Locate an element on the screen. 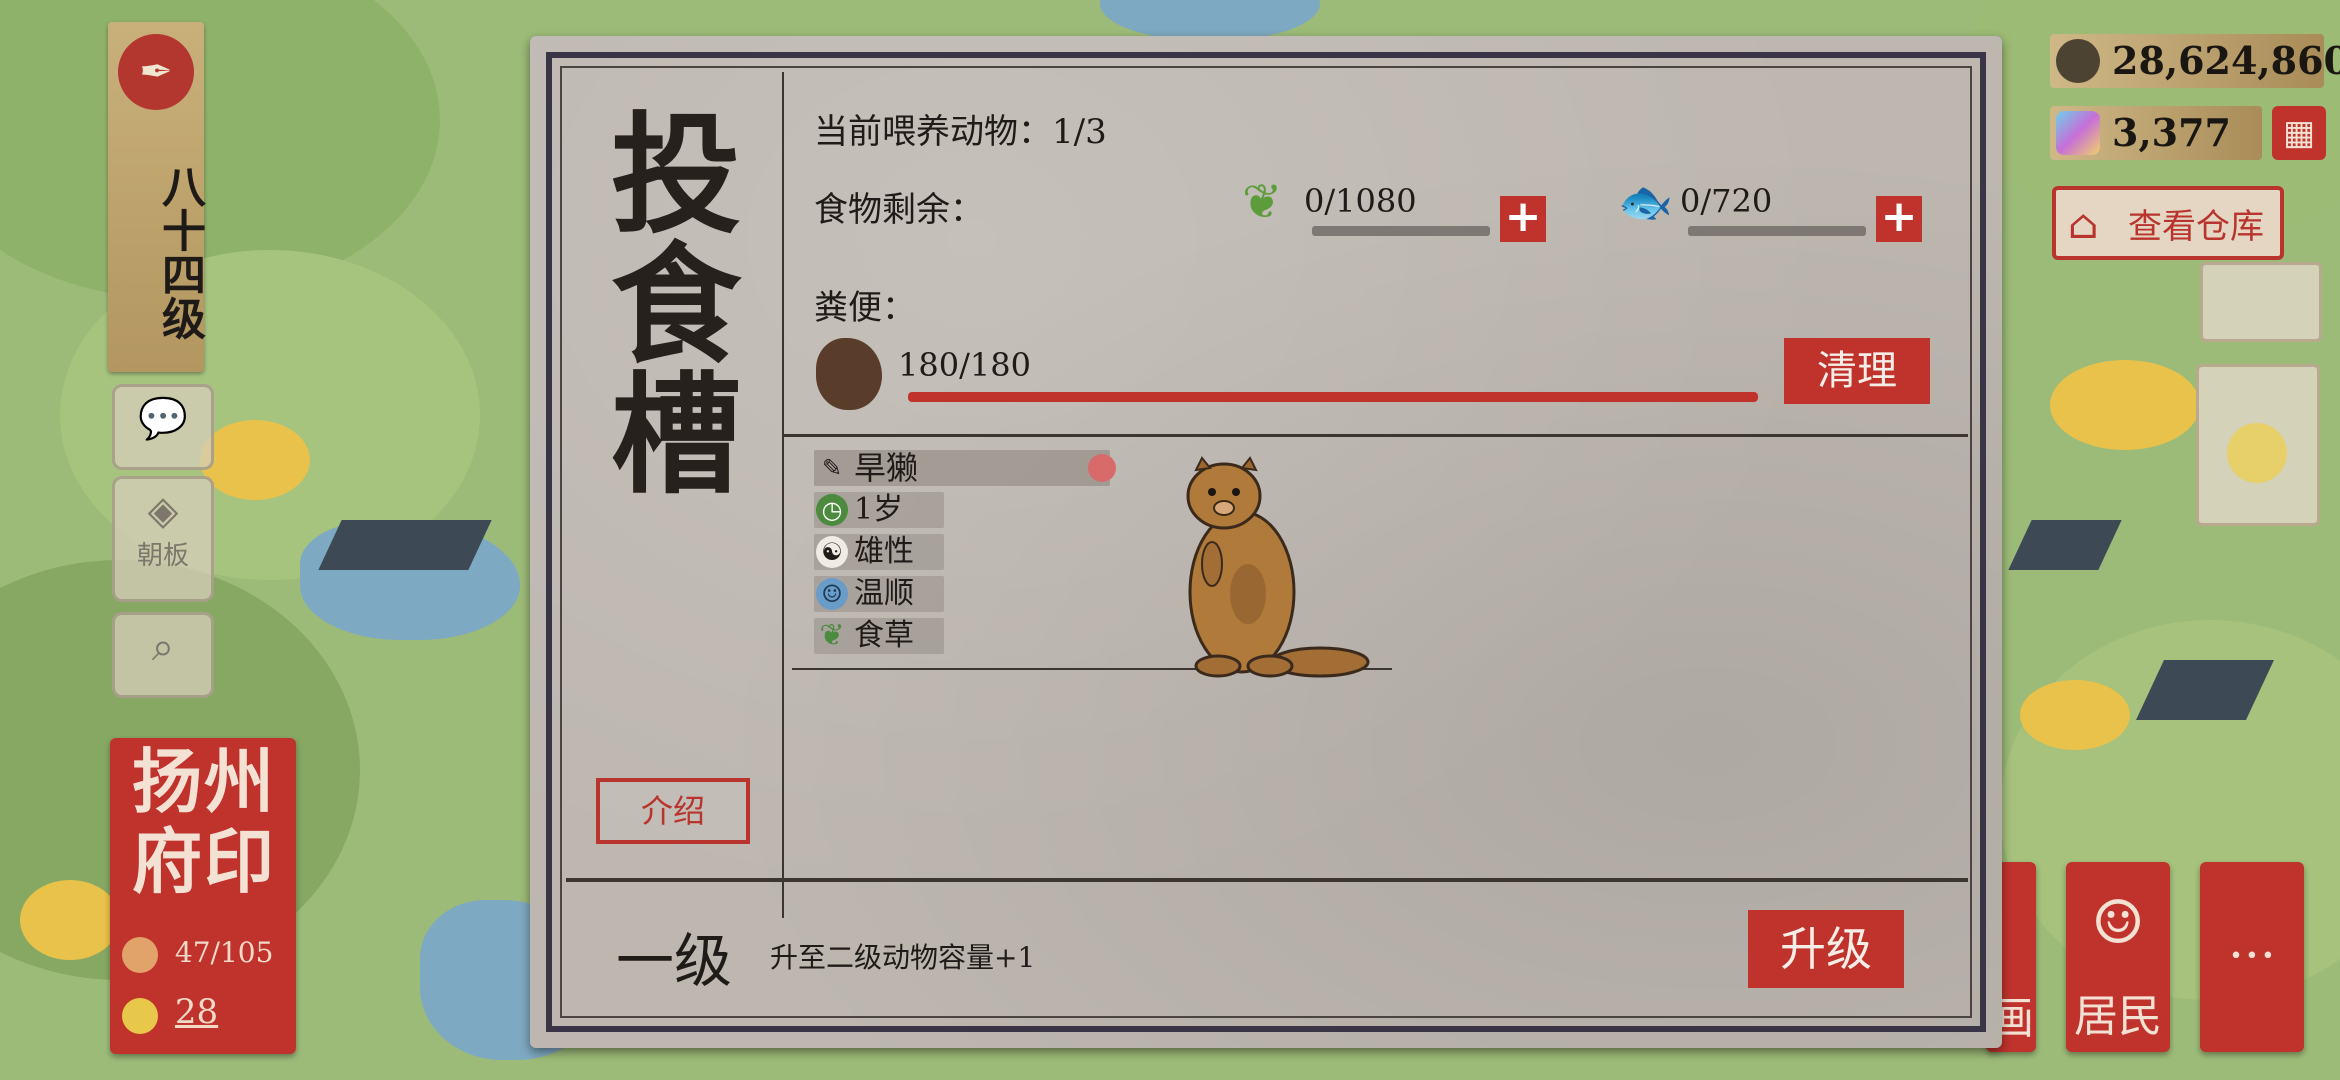  footer-divider is located at coordinates (1267, 880).